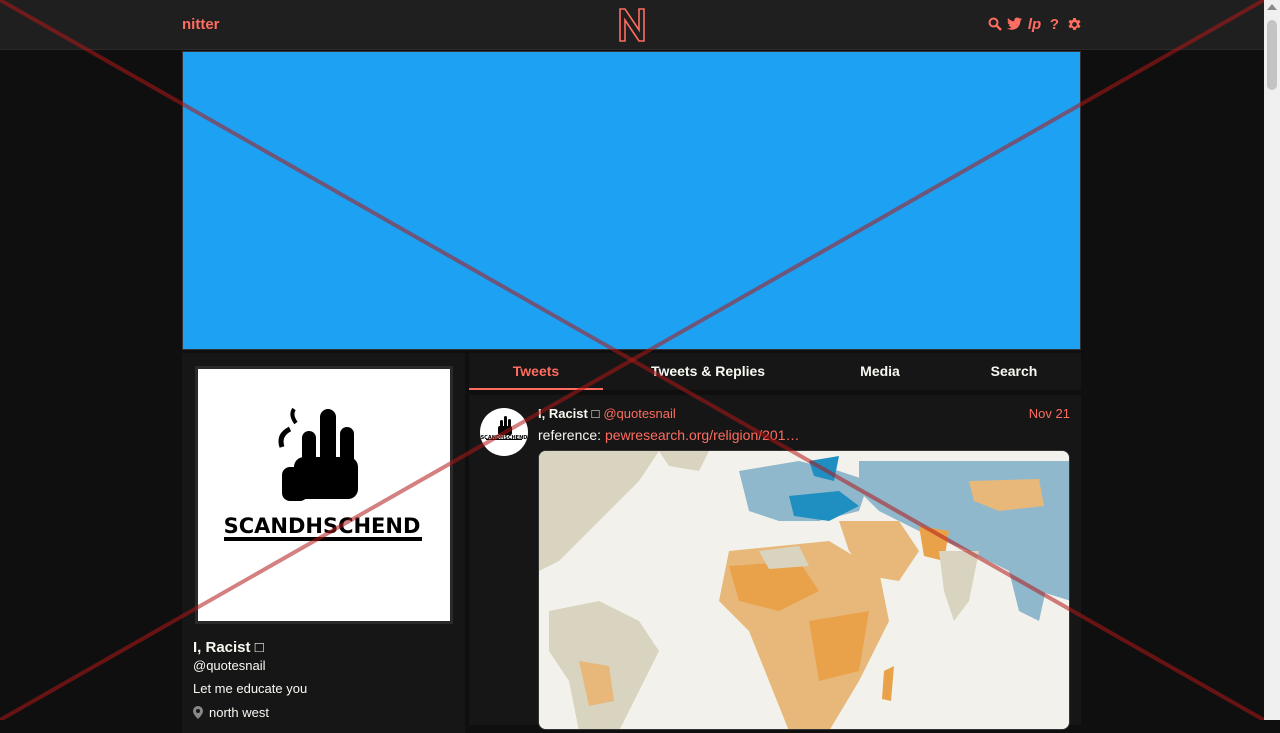 Image resolution: width=1280 pixels, height=733 pixels. I want to click on tweet-author-handle: @quotesnail, so click(639, 413).